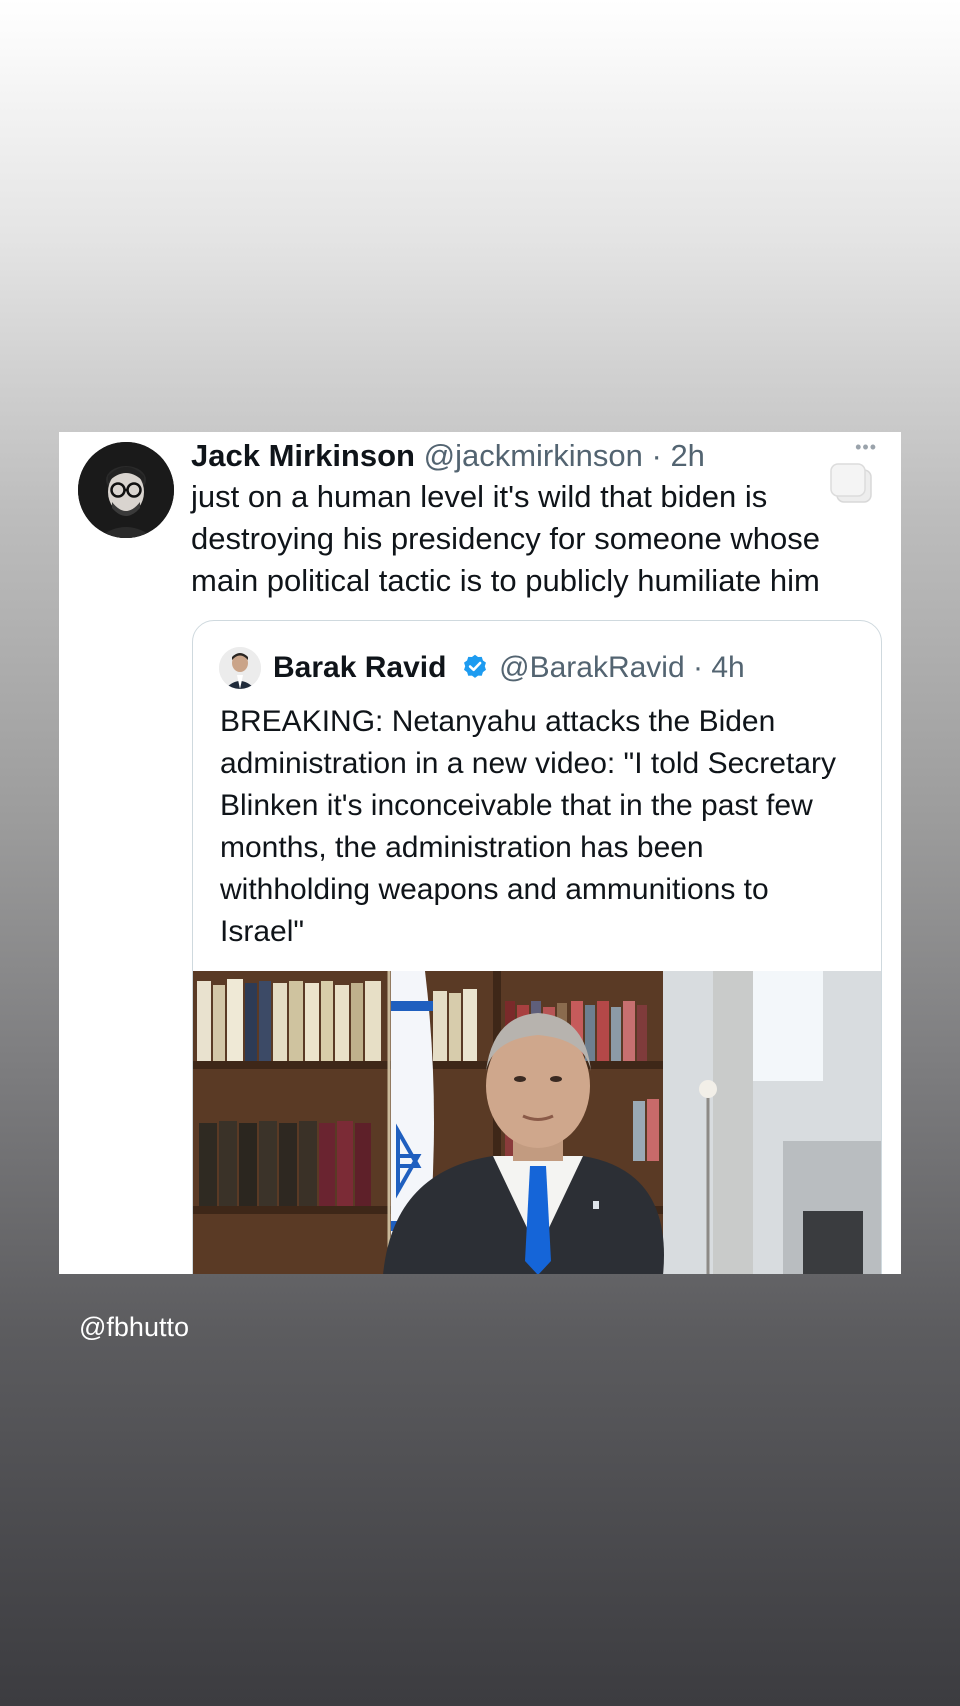  What do you see at coordinates (537, 1122) in the screenshot?
I see `video-thumbnail` at bounding box center [537, 1122].